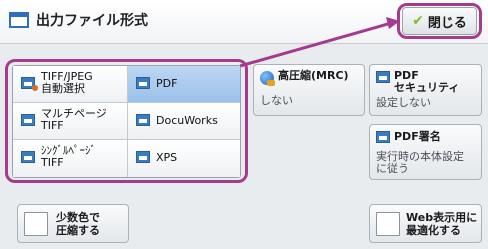  Describe the element at coordinates (167, 157) in the screenshot. I see `option-label: XPS` at that location.